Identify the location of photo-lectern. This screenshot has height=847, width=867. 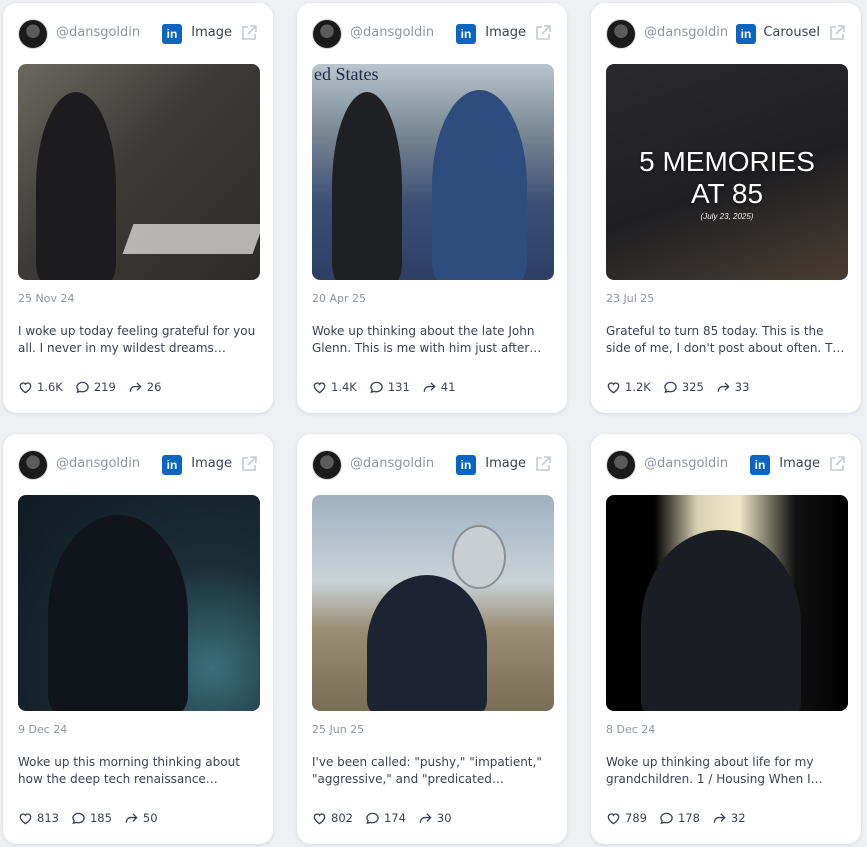
(191, 239).